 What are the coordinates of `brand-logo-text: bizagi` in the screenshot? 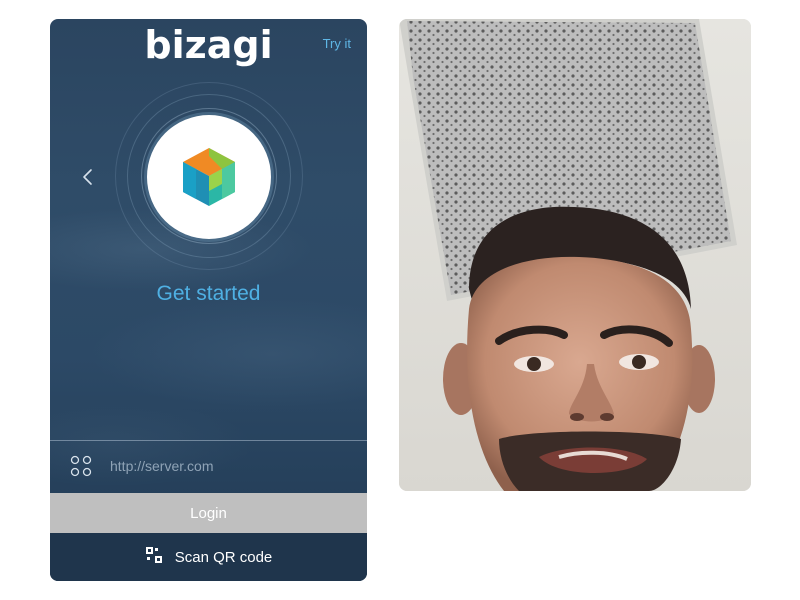 It's located at (208, 45).